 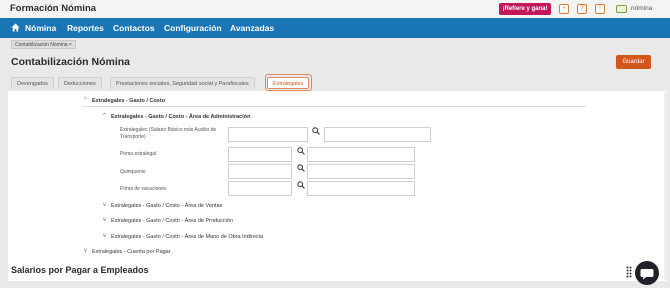 What do you see at coordinates (32, 83) in the screenshot?
I see `tab-devengados: Devengados` at bounding box center [32, 83].